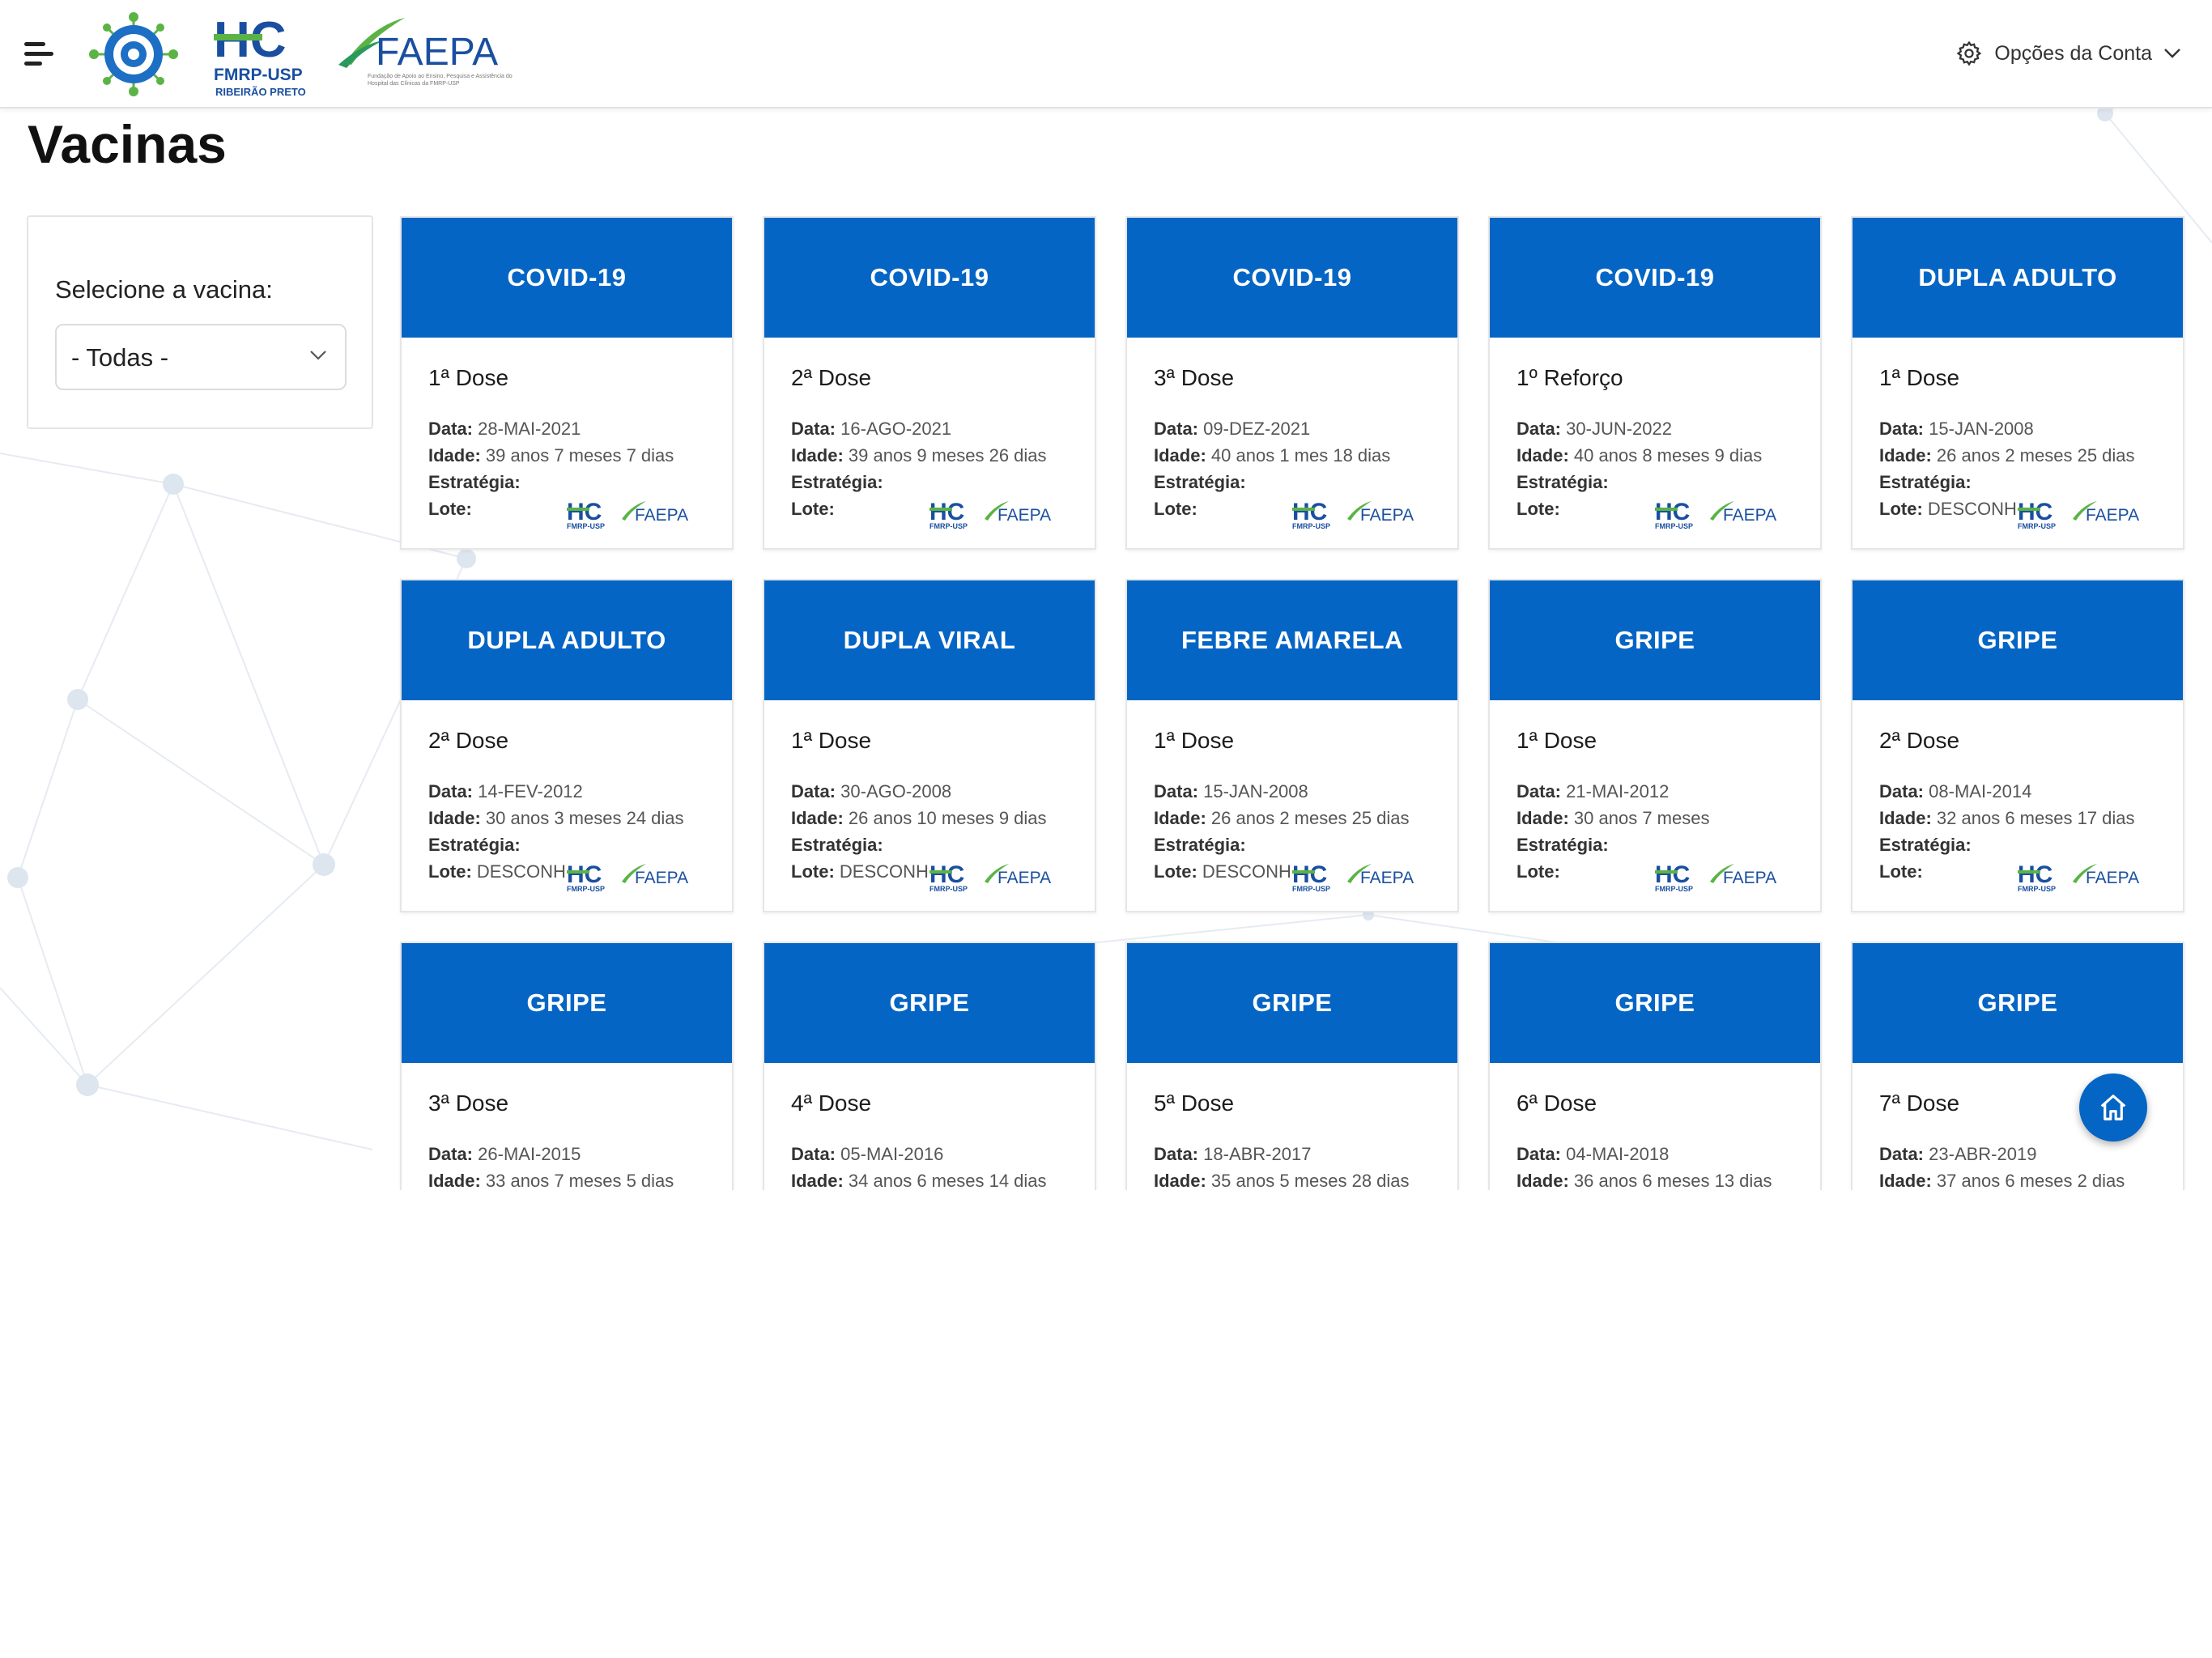  I want to click on vaccine-name: DUPLA VIRAL, so click(929, 640).